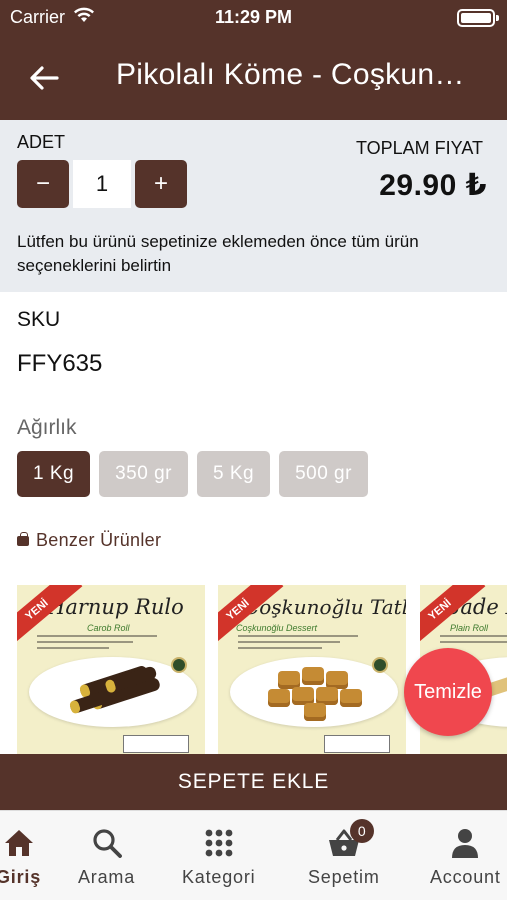 The width and height of the screenshot is (507, 900). I want to click on clock: 11:29 PM, so click(253, 17).